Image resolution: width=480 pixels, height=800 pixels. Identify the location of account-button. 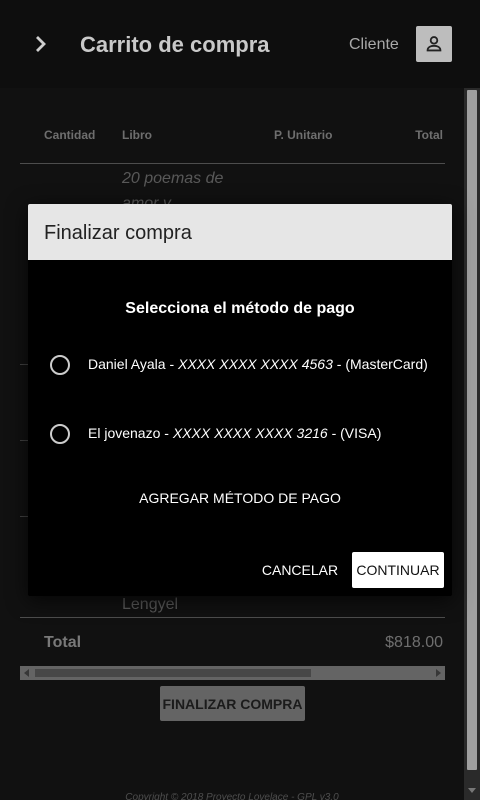
(434, 44).